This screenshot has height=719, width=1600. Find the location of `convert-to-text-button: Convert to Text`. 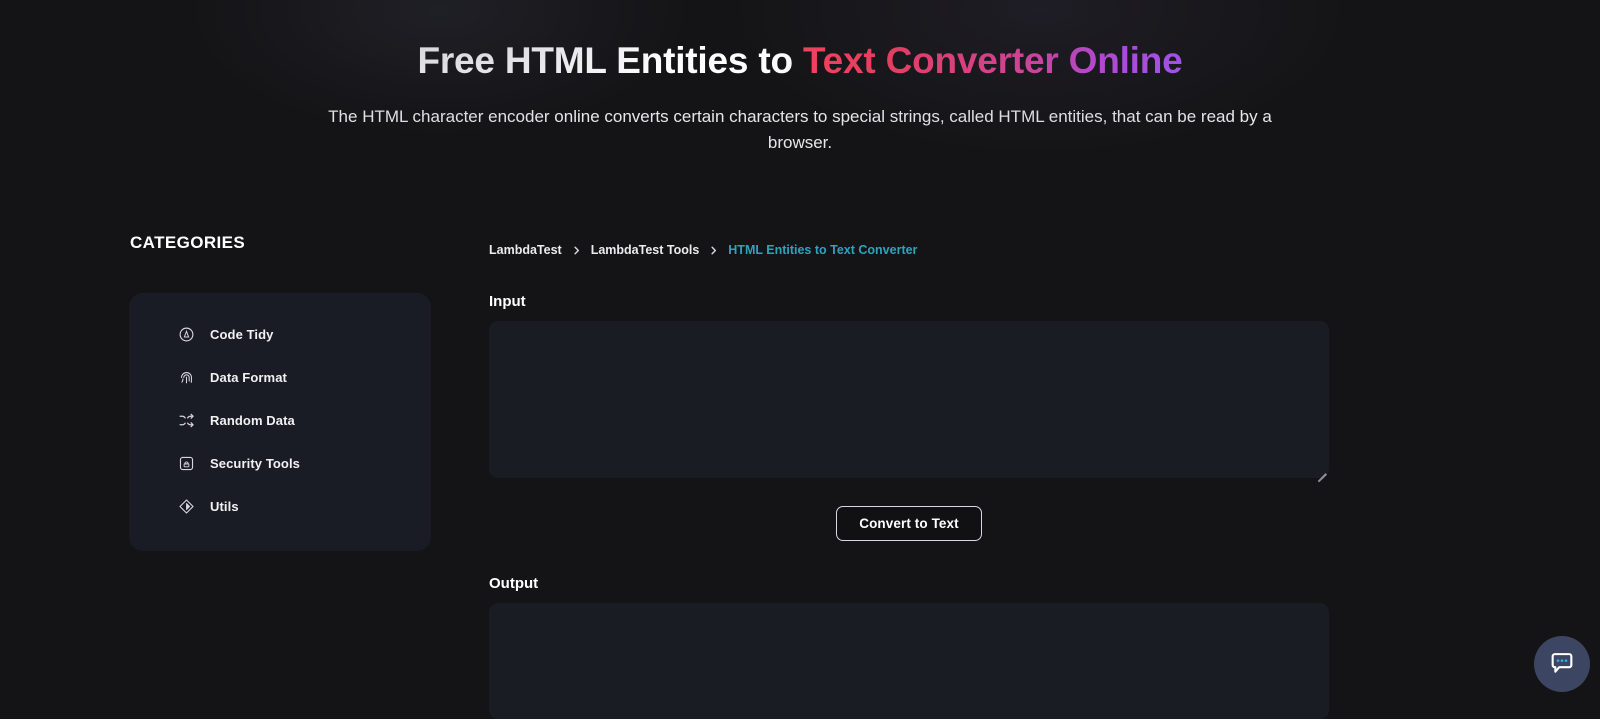

convert-to-text-button: Convert to Text is located at coordinates (909, 524).